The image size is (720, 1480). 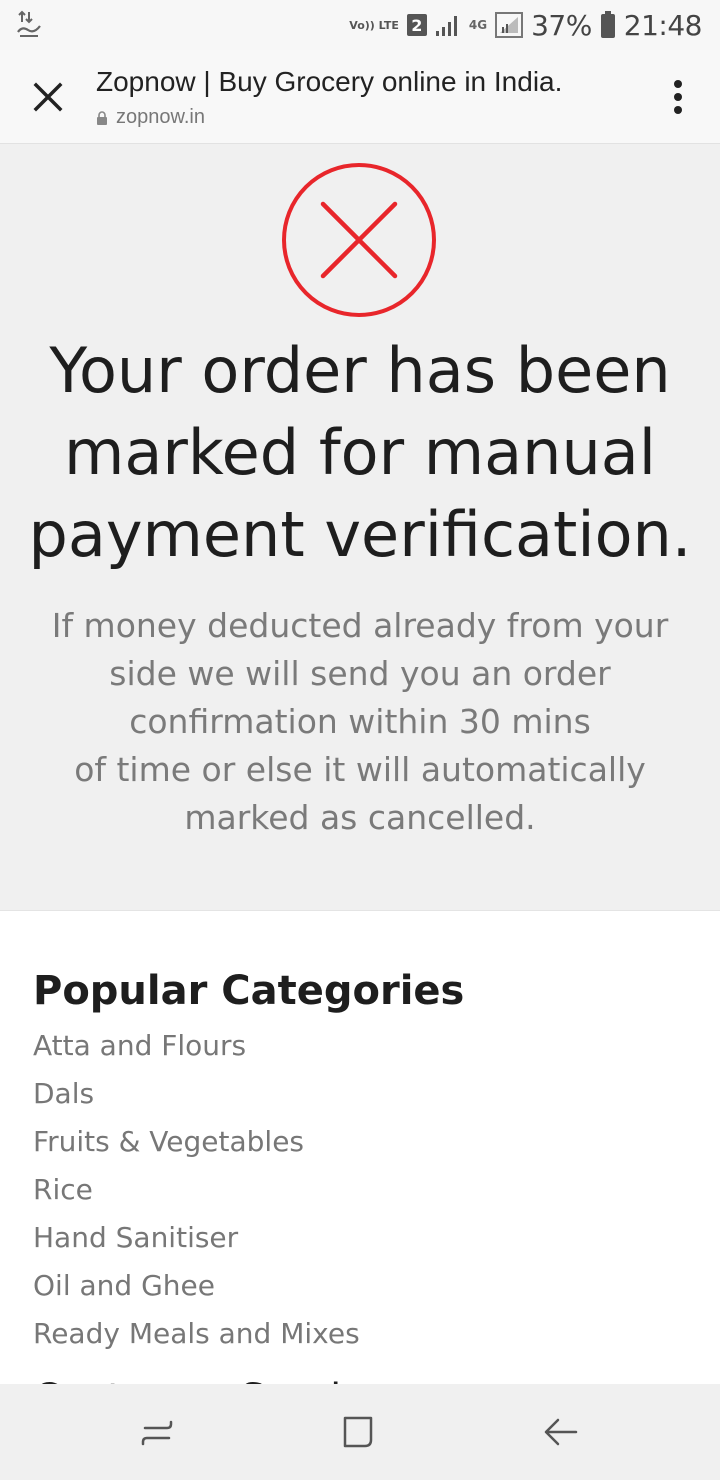 I want to click on sim-slot-badge: 2, so click(x=416, y=25).